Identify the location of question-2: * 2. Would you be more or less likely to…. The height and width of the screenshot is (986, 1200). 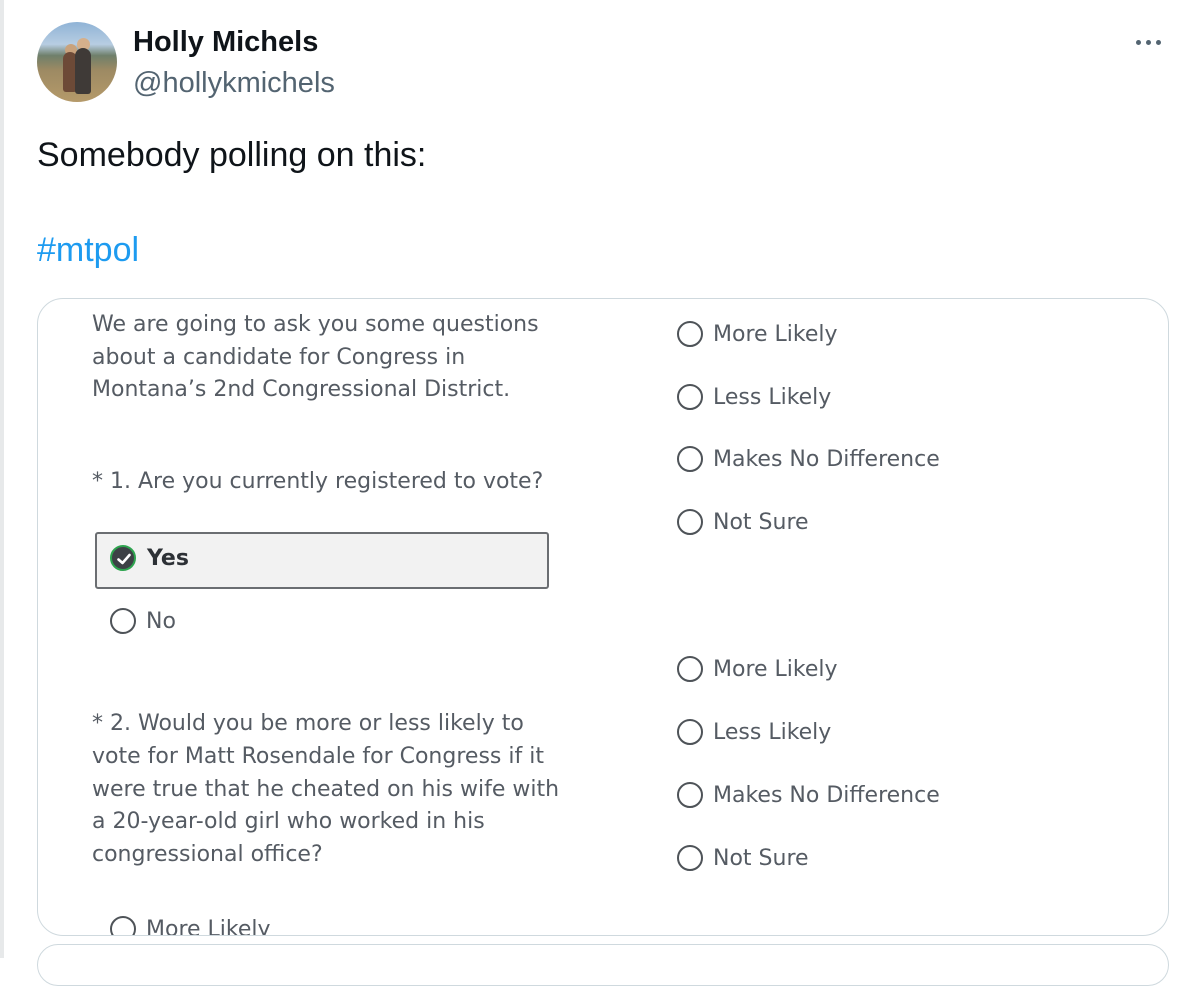
(326, 789).